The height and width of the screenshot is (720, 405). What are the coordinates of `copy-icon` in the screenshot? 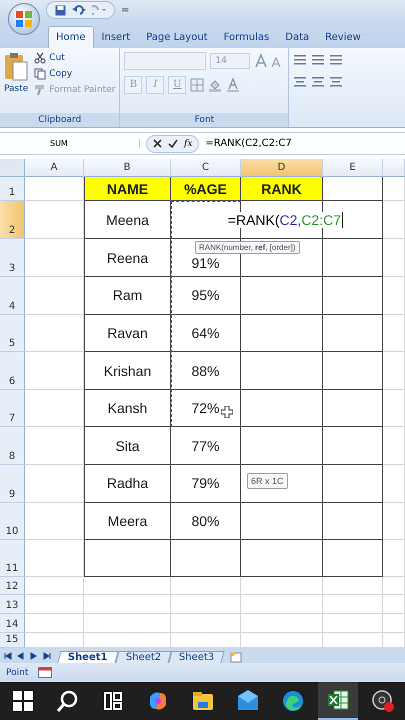 It's located at (40, 74).